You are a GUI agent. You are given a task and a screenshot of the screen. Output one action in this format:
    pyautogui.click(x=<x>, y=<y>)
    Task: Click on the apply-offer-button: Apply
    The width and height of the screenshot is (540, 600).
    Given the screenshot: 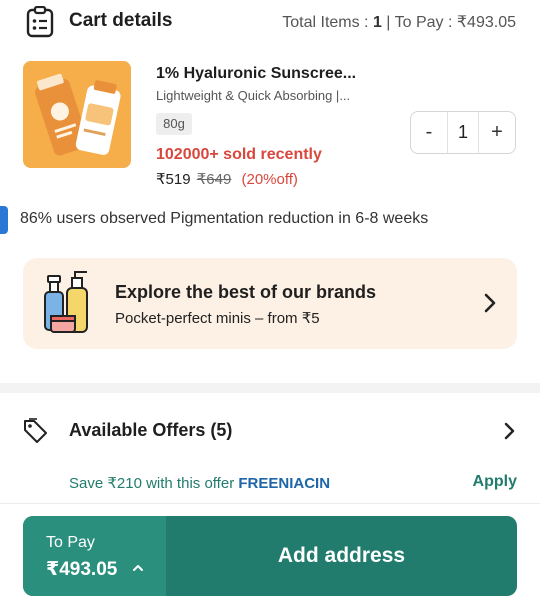 What is the action you would take?
    pyautogui.click(x=495, y=482)
    